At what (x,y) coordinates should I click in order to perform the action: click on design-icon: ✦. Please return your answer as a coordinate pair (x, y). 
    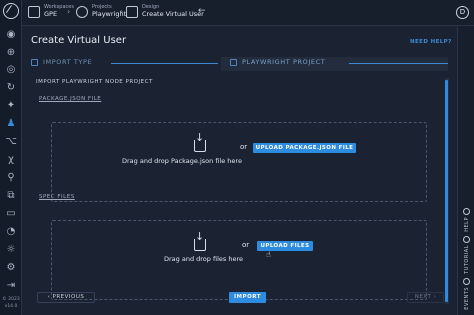
    Looking at the image, I should click on (11, 106).